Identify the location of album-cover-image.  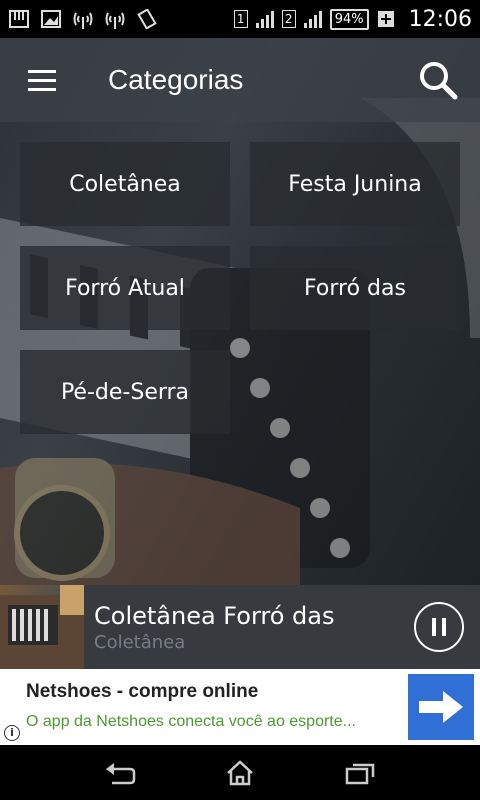
(42, 627).